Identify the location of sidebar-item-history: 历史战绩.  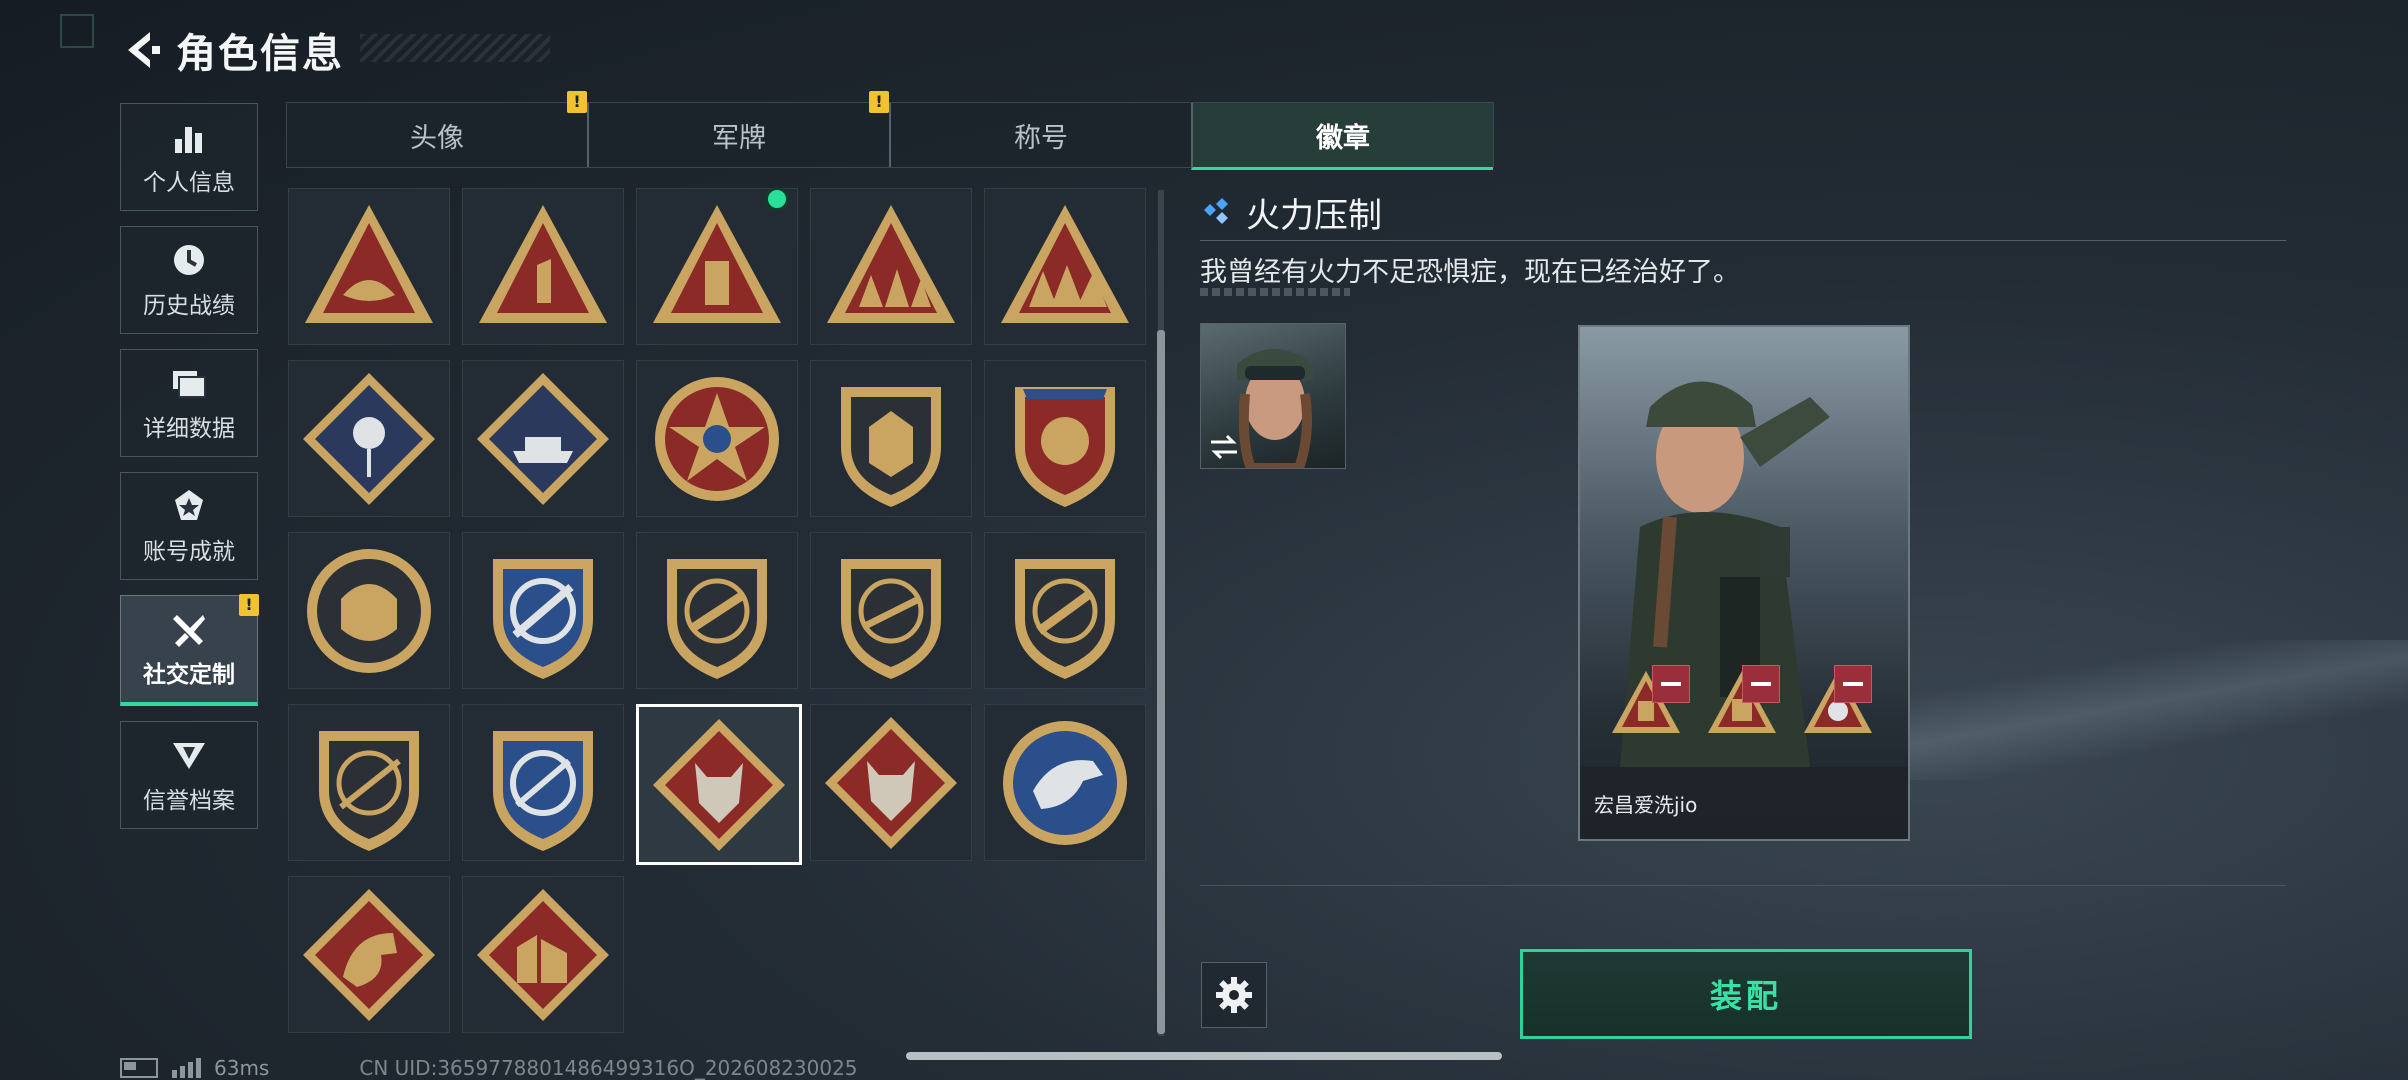
(189, 280).